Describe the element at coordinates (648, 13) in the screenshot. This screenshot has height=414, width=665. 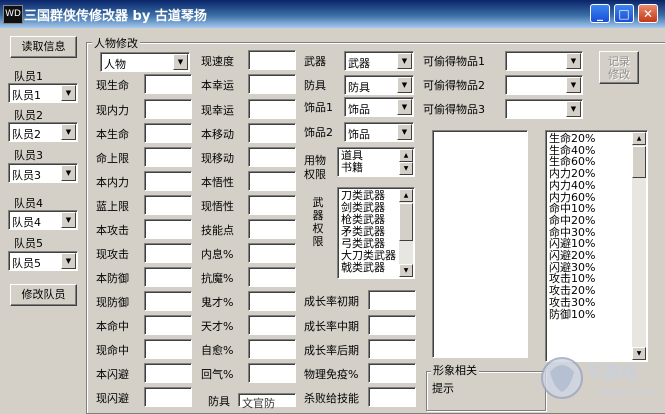
I see `close-icon: ✕` at that location.